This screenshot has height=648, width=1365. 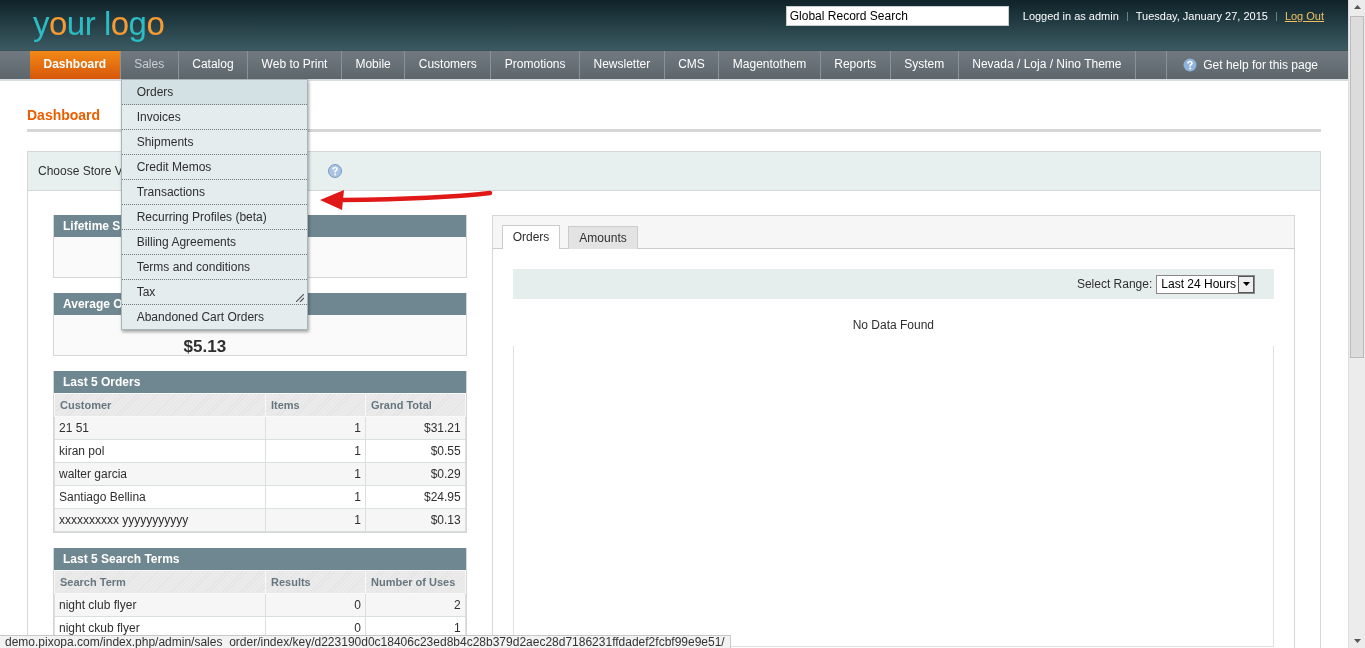 I want to click on column-header: Number of Uses, so click(x=415, y=582).